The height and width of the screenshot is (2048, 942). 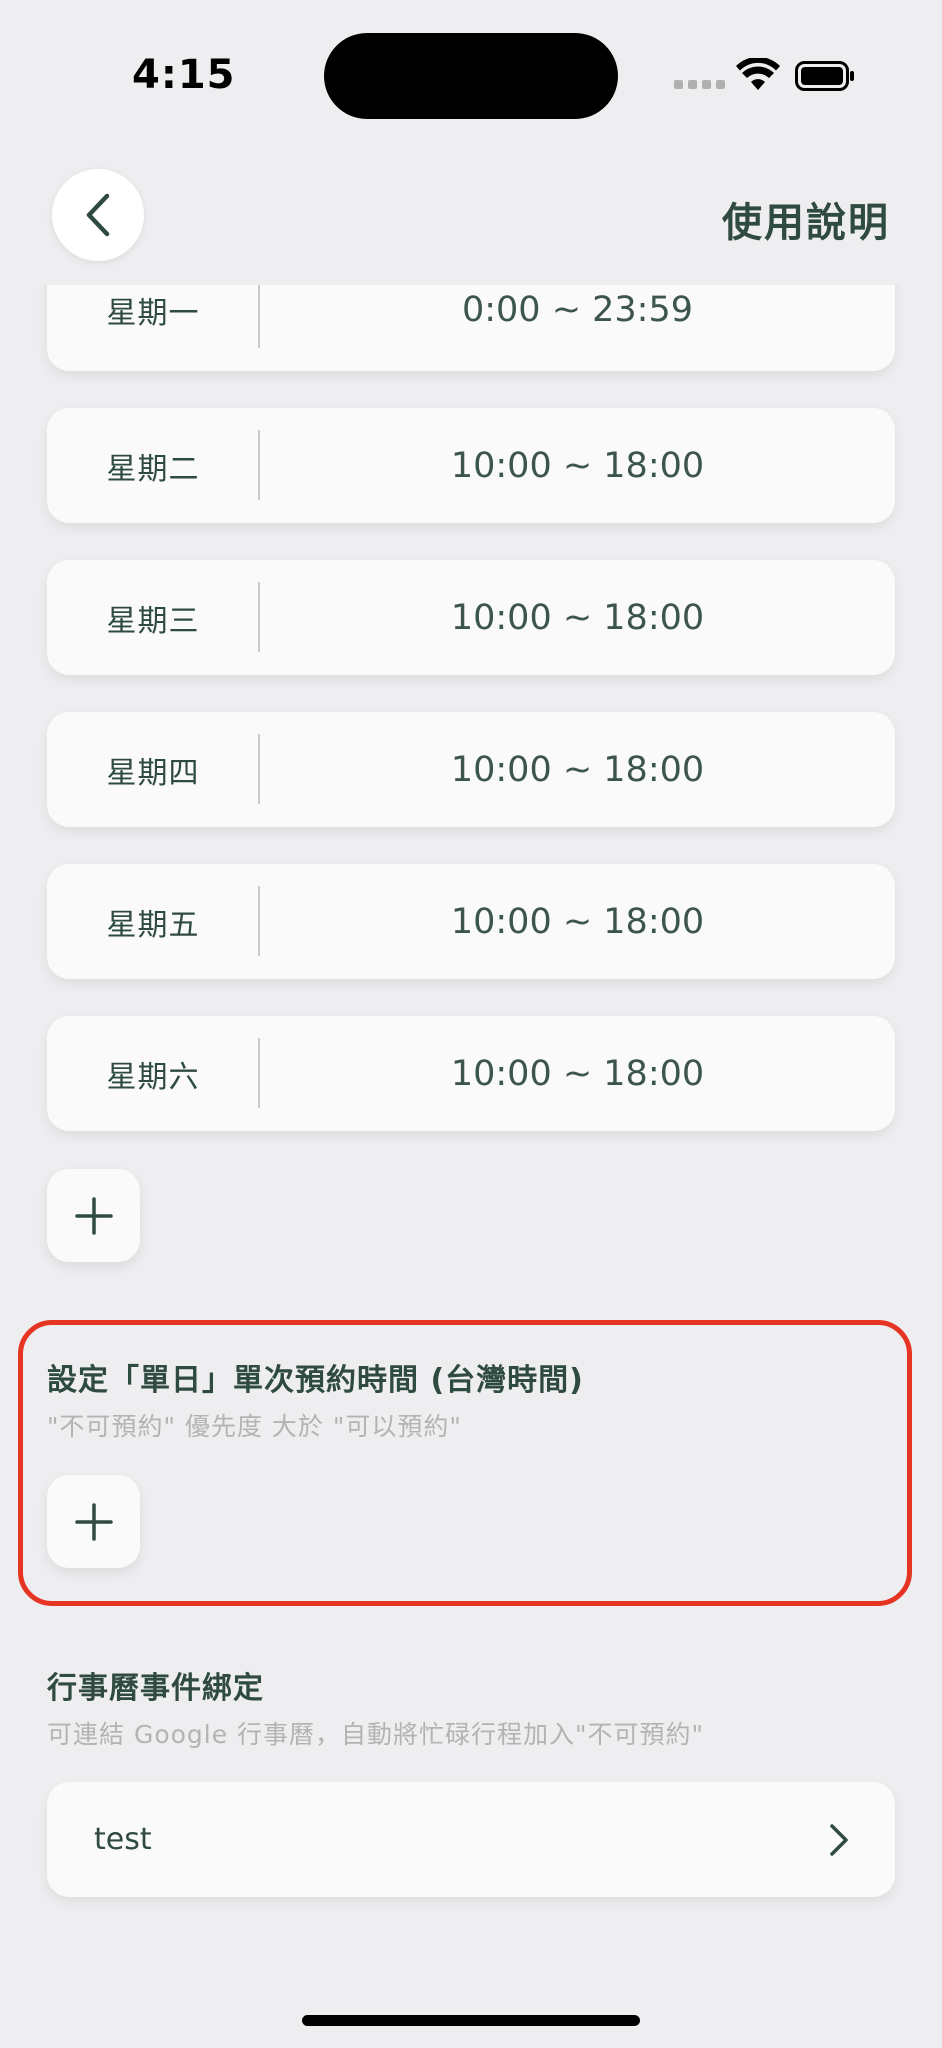 I want to click on day-row-wednesday: 星期三 10:00 ~ 18:00, so click(x=471, y=617).